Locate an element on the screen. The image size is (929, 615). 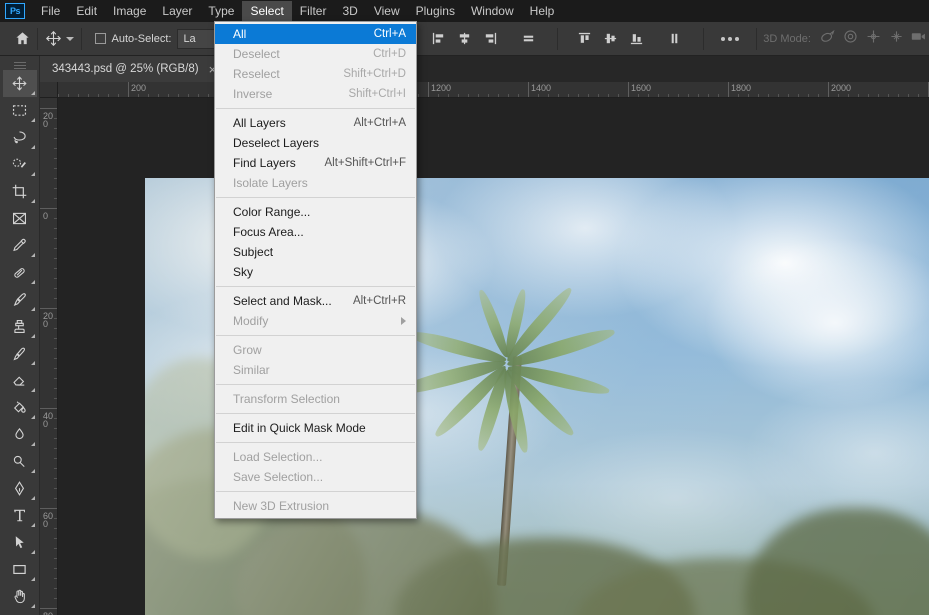
menu-item-subject: Subject is located at coordinates (315, 252).